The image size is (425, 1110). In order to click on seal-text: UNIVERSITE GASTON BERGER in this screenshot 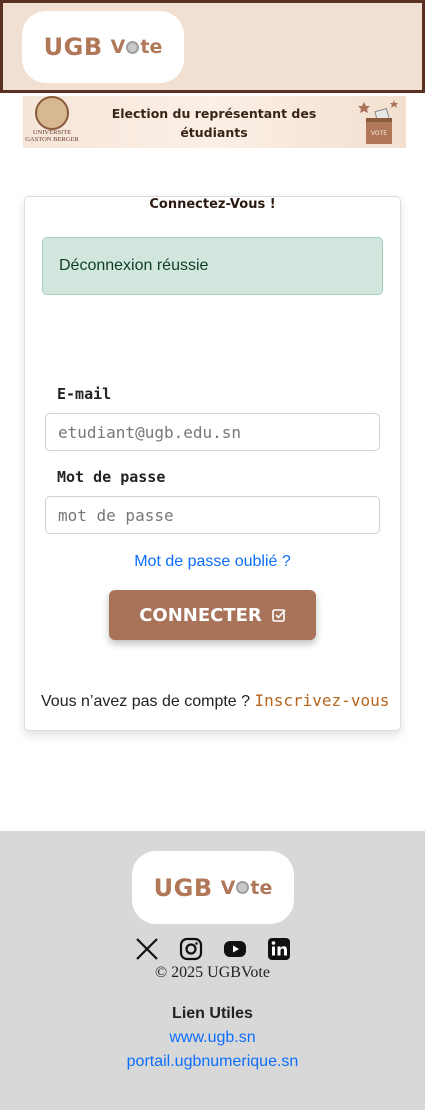, I will do `click(52, 136)`.